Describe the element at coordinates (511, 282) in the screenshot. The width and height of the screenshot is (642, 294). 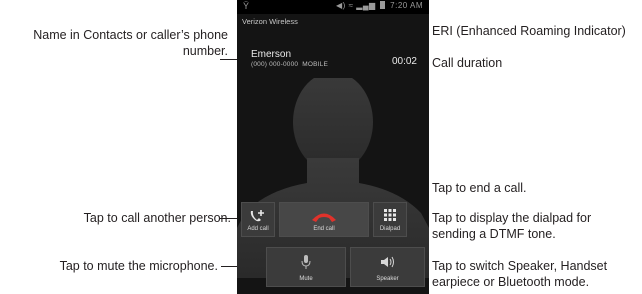
I see `callout-speaker-line2: earpiece or Bluetooth mode.` at that location.